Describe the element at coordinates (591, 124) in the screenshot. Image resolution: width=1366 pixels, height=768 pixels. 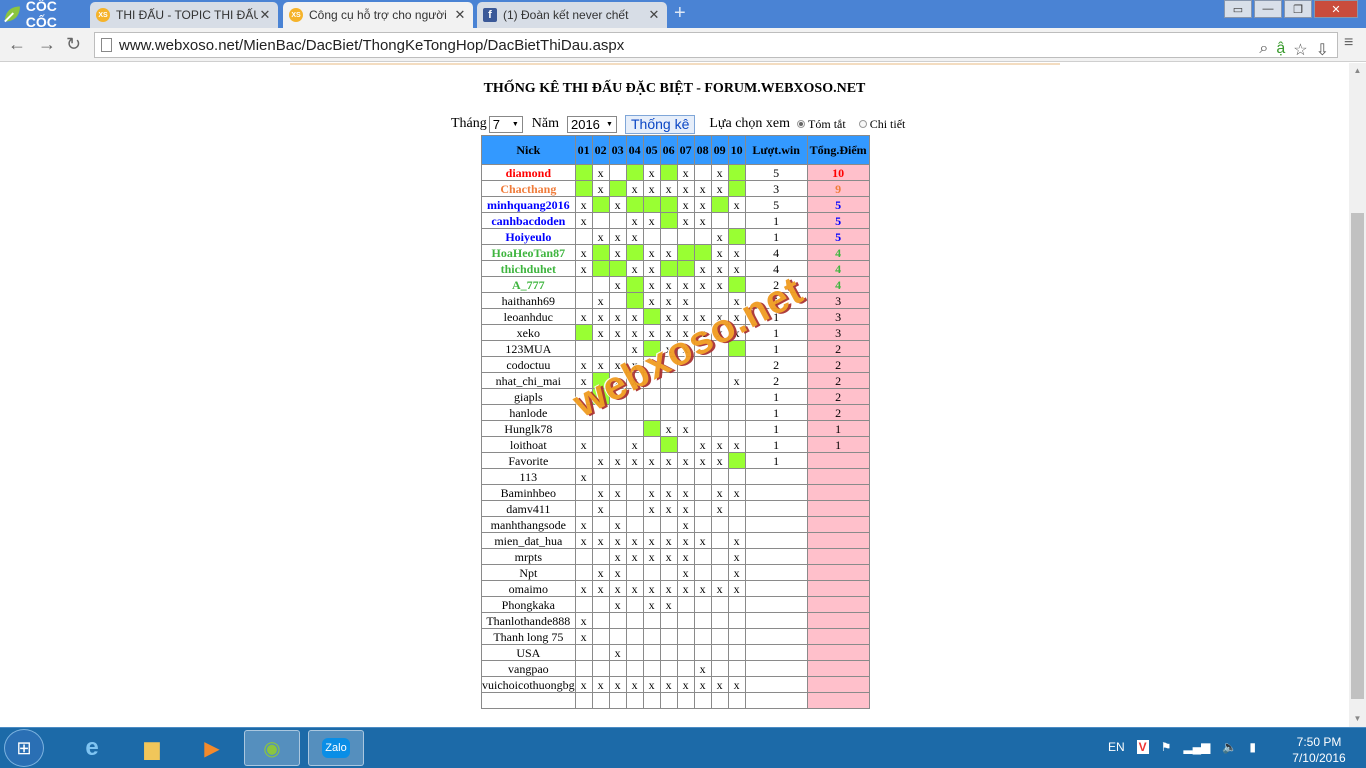
I see `year-select: 2016 ▼` at that location.